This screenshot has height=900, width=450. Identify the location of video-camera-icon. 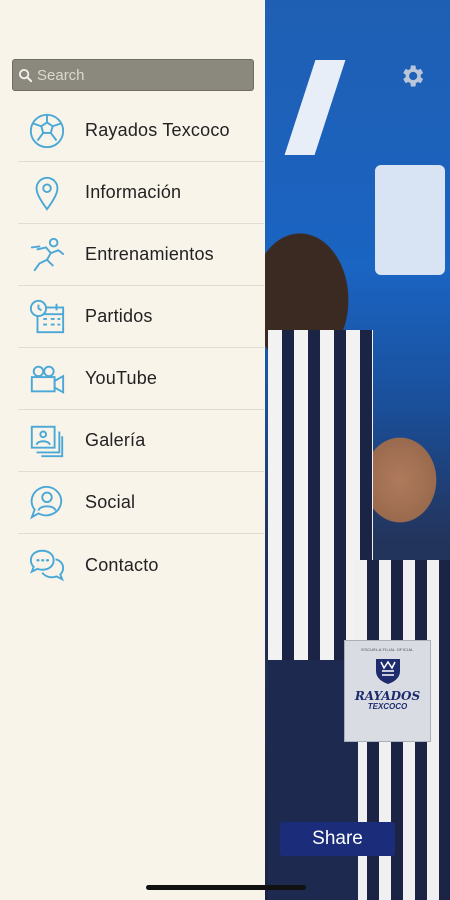
(47, 379).